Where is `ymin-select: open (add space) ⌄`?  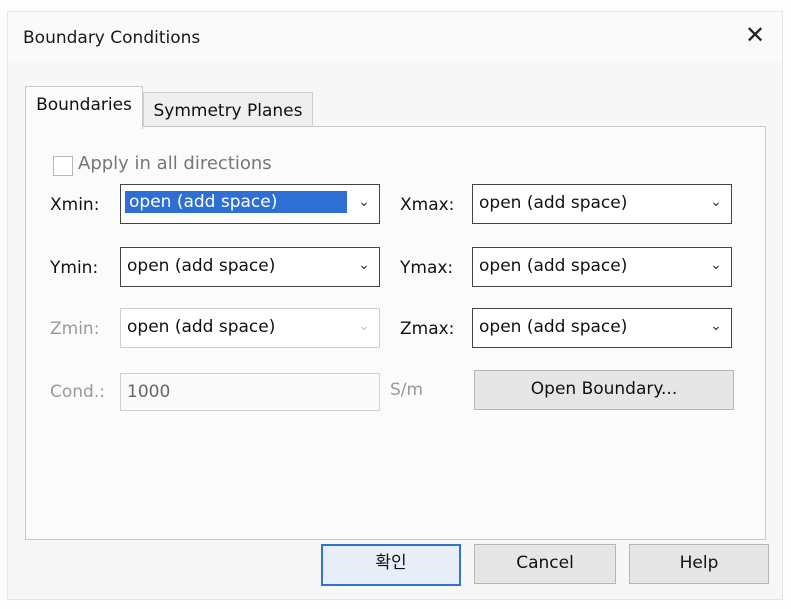 ymin-select: open (add space) ⌄ is located at coordinates (250, 267).